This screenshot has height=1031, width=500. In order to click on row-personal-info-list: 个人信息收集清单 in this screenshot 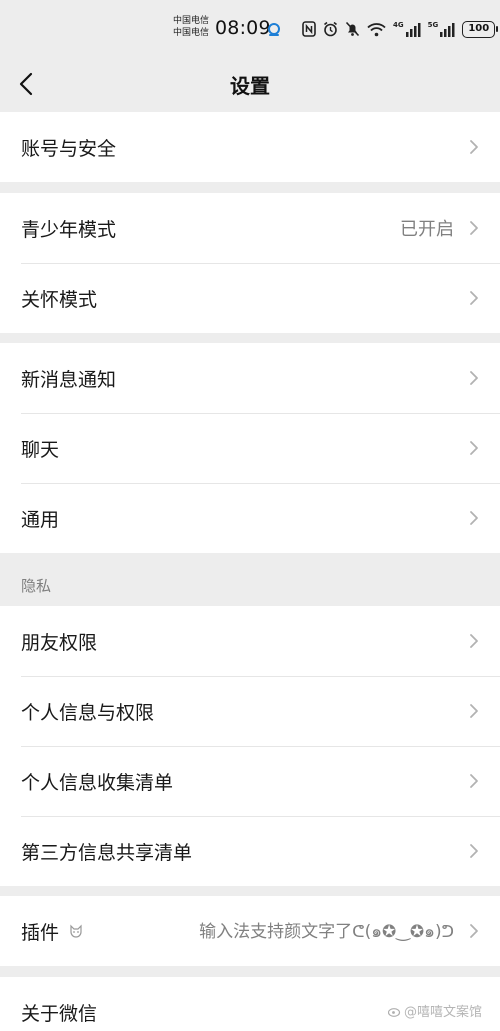, I will do `click(250, 781)`.